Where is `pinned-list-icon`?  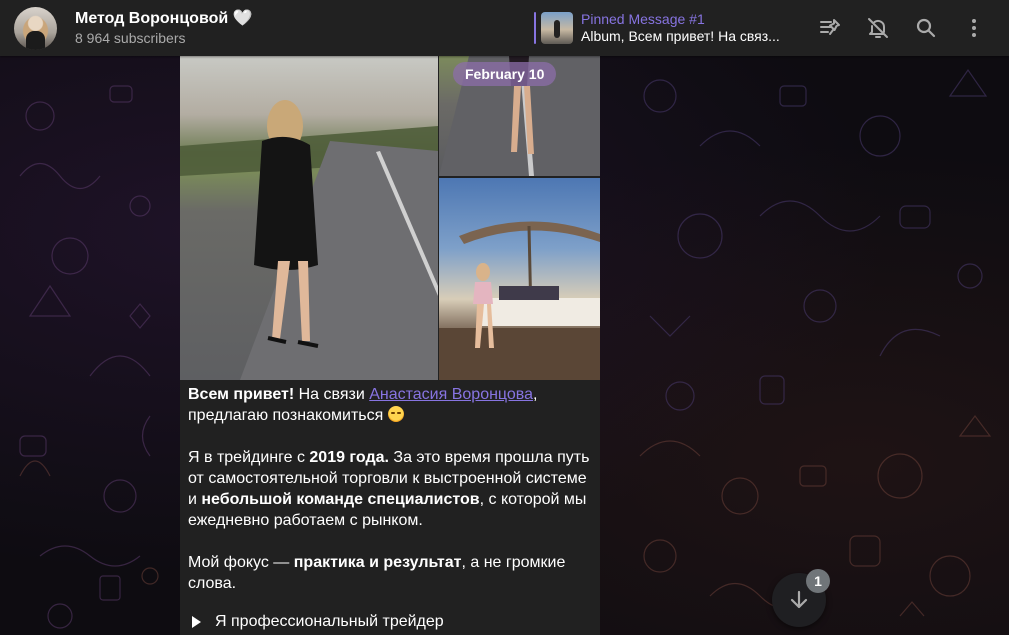
pinned-list-icon is located at coordinates (830, 27).